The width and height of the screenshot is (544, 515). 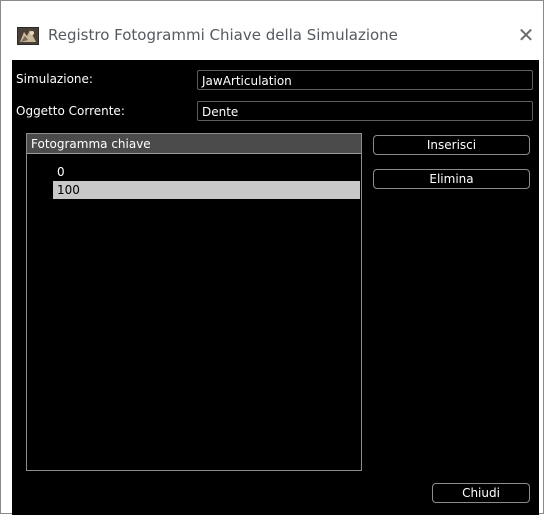 What do you see at coordinates (54, 79) in the screenshot?
I see `simulation-label: Simulazione:` at bounding box center [54, 79].